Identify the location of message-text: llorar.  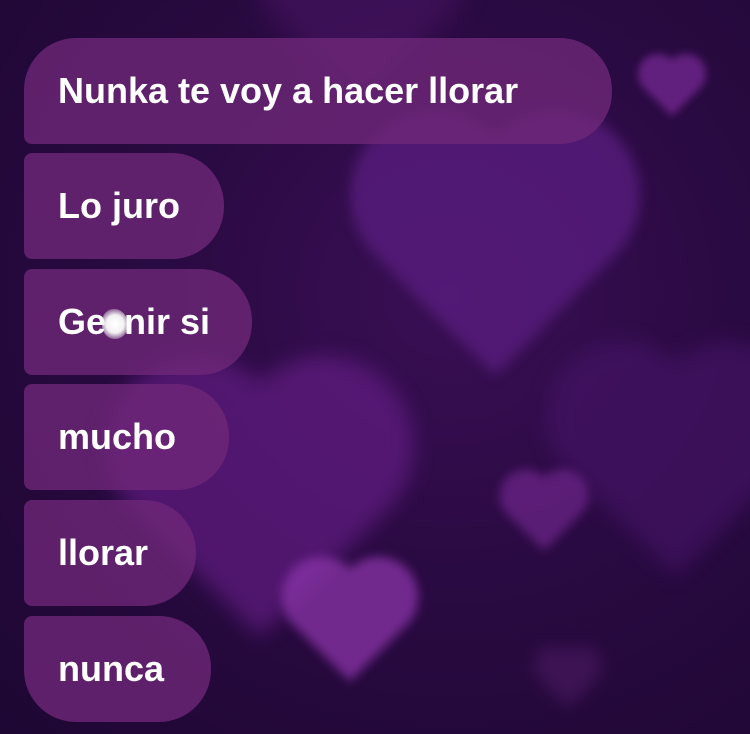
(103, 552).